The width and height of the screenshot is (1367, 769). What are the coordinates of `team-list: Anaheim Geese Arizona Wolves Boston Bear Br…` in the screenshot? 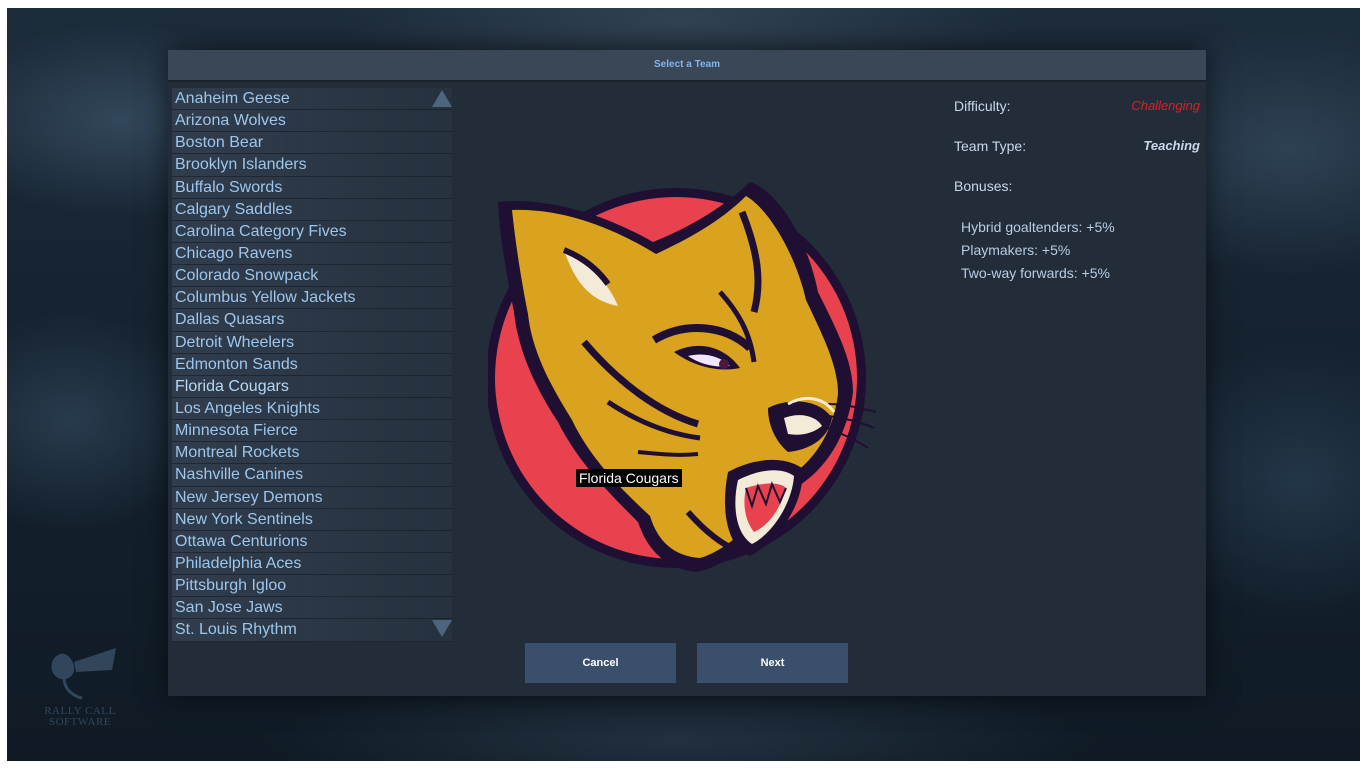 It's located at (312, 366).